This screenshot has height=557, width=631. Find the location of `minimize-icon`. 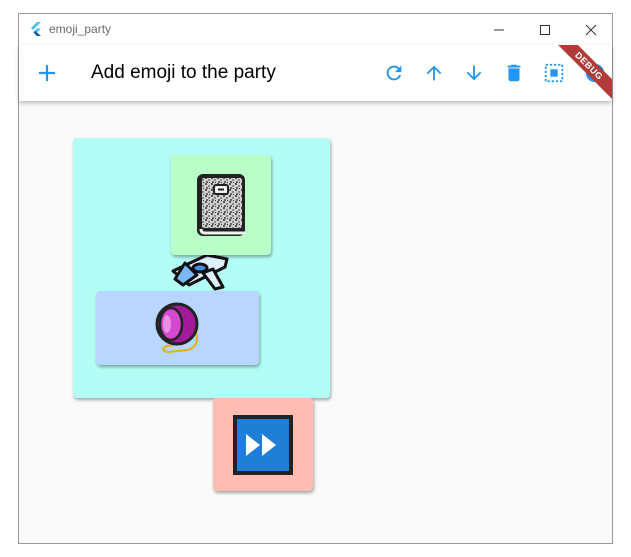

minimize-icon is located at coordinates (499, 29).